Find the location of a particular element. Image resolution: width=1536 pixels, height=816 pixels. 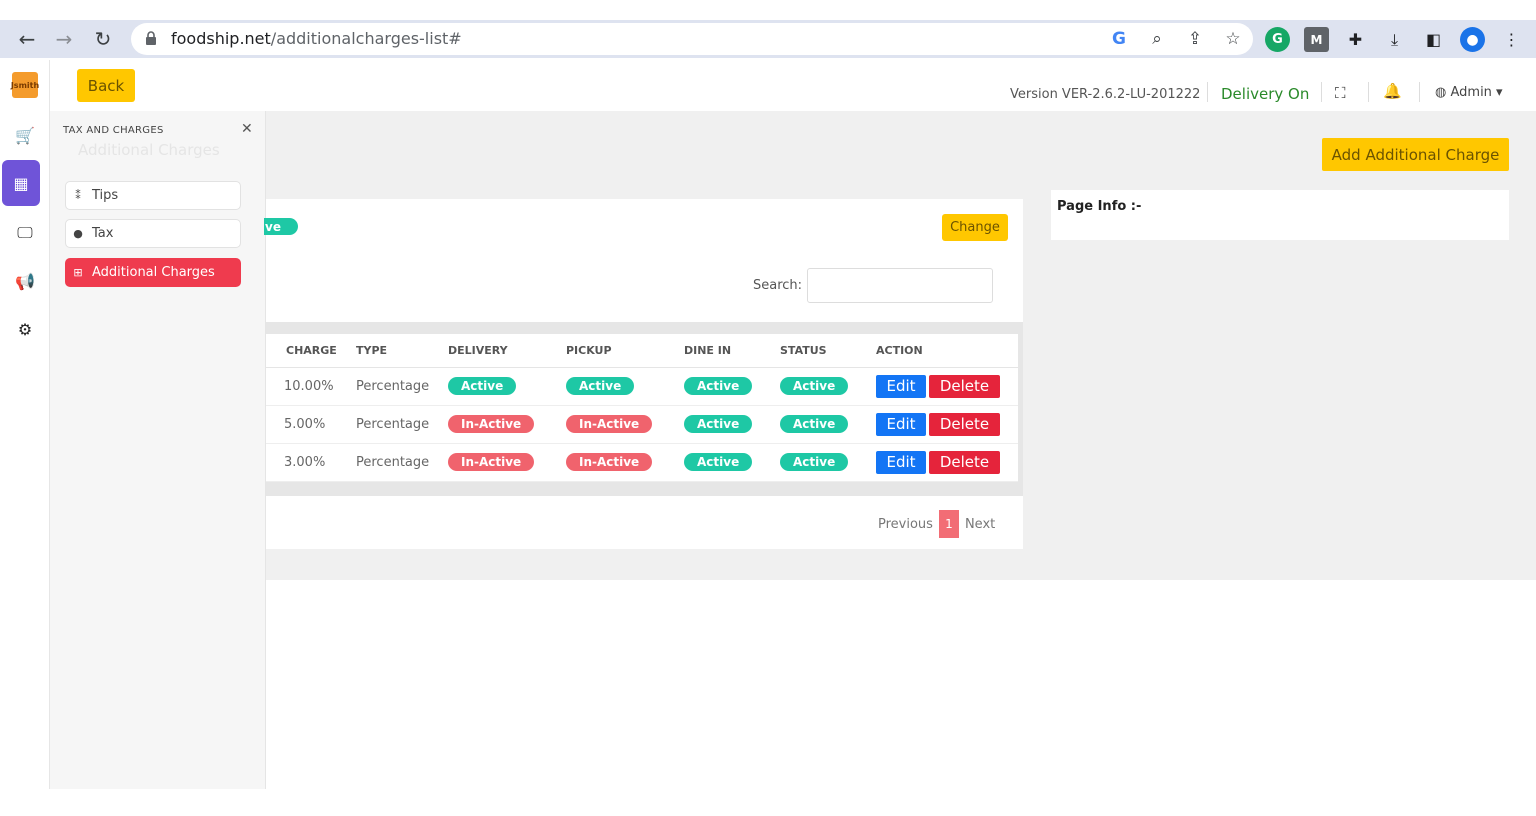

pickup-status-pill: Active is located at coordinates (600, 386).